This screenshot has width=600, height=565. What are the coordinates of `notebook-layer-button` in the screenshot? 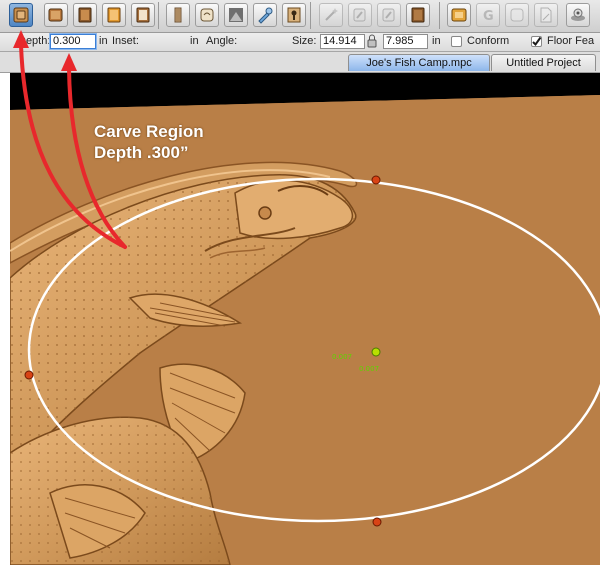 It's located at (114, 15).